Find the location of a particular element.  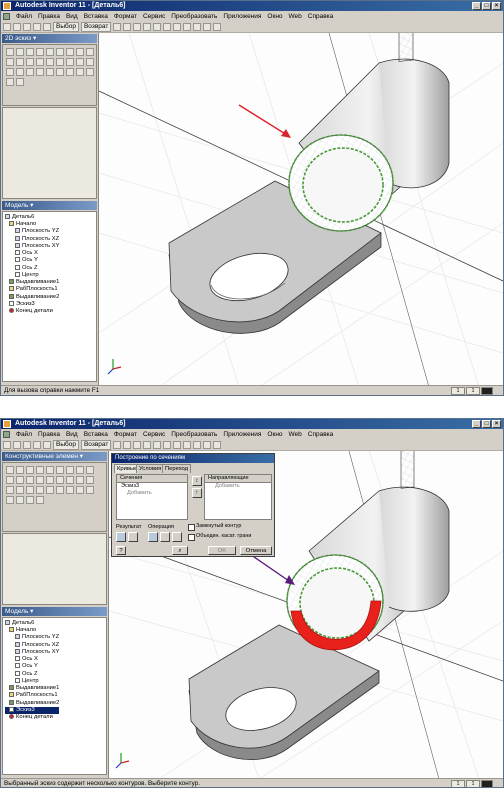

sections-add: Добавить is located at coordinates (152, 493).